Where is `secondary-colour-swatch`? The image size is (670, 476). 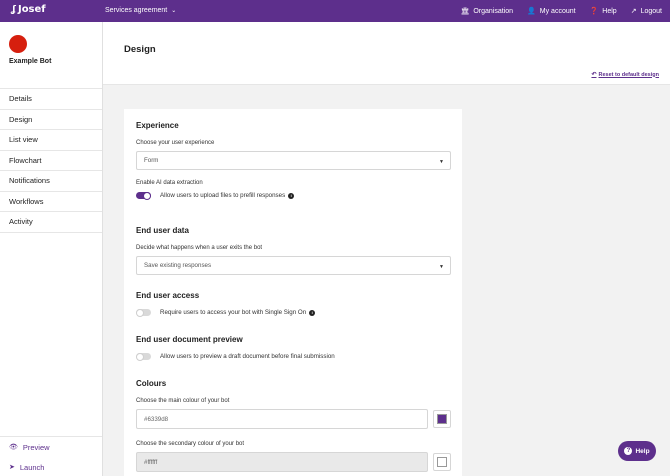 secondary-colour-swatch is located at coordinates (442, 462).